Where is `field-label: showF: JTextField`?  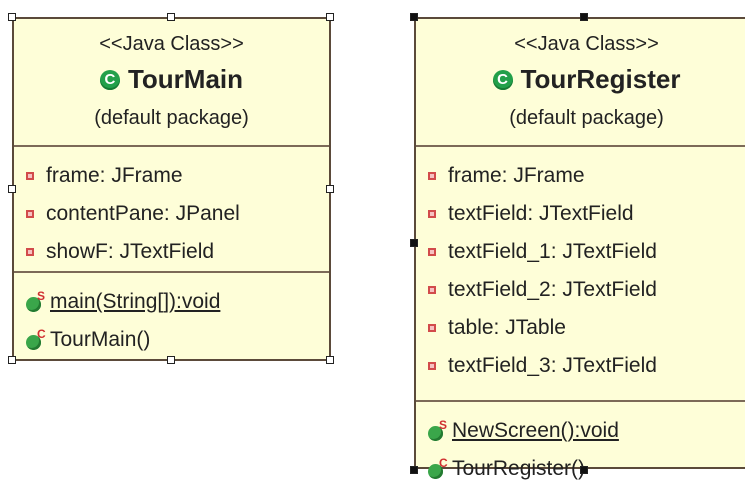
field-label: showF: JTextField is located at coordinates (130, 251).